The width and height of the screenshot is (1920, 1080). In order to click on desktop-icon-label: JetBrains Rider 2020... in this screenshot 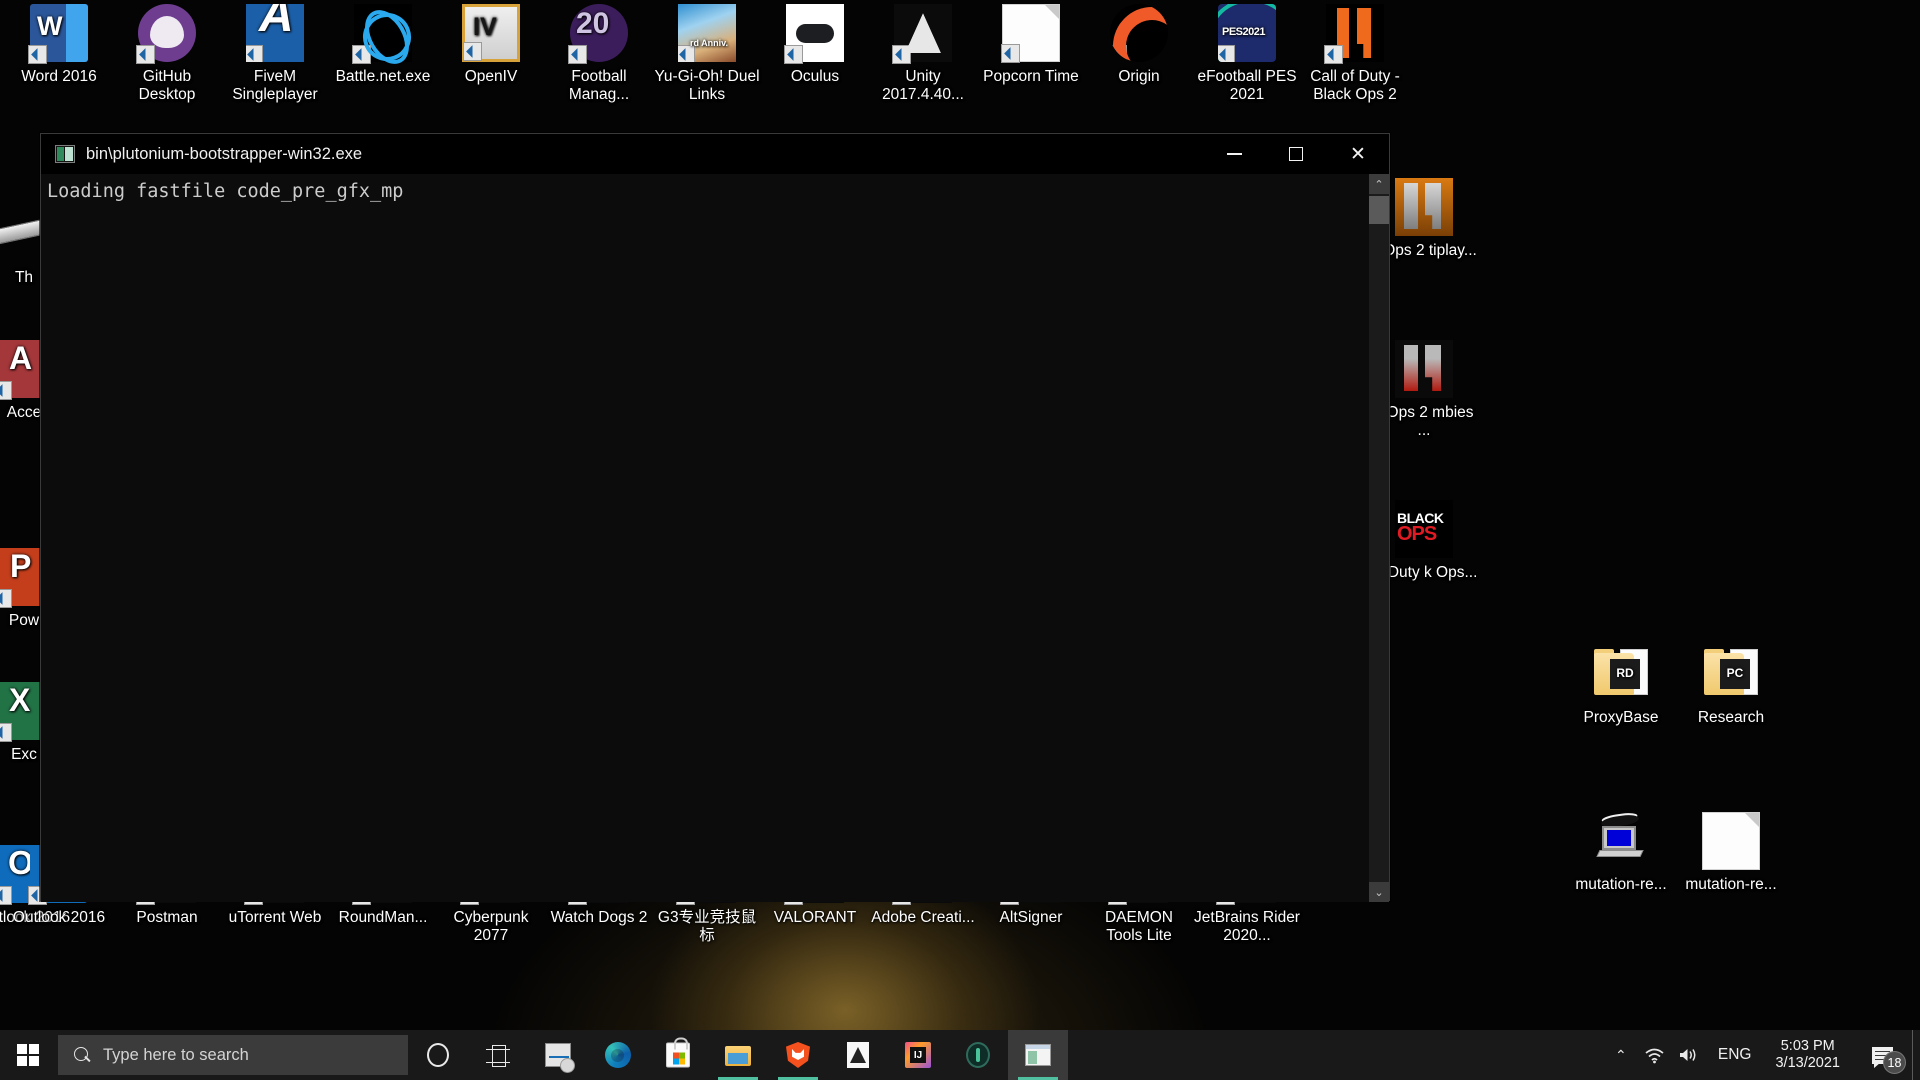, I will do `click(1247, 926)`.